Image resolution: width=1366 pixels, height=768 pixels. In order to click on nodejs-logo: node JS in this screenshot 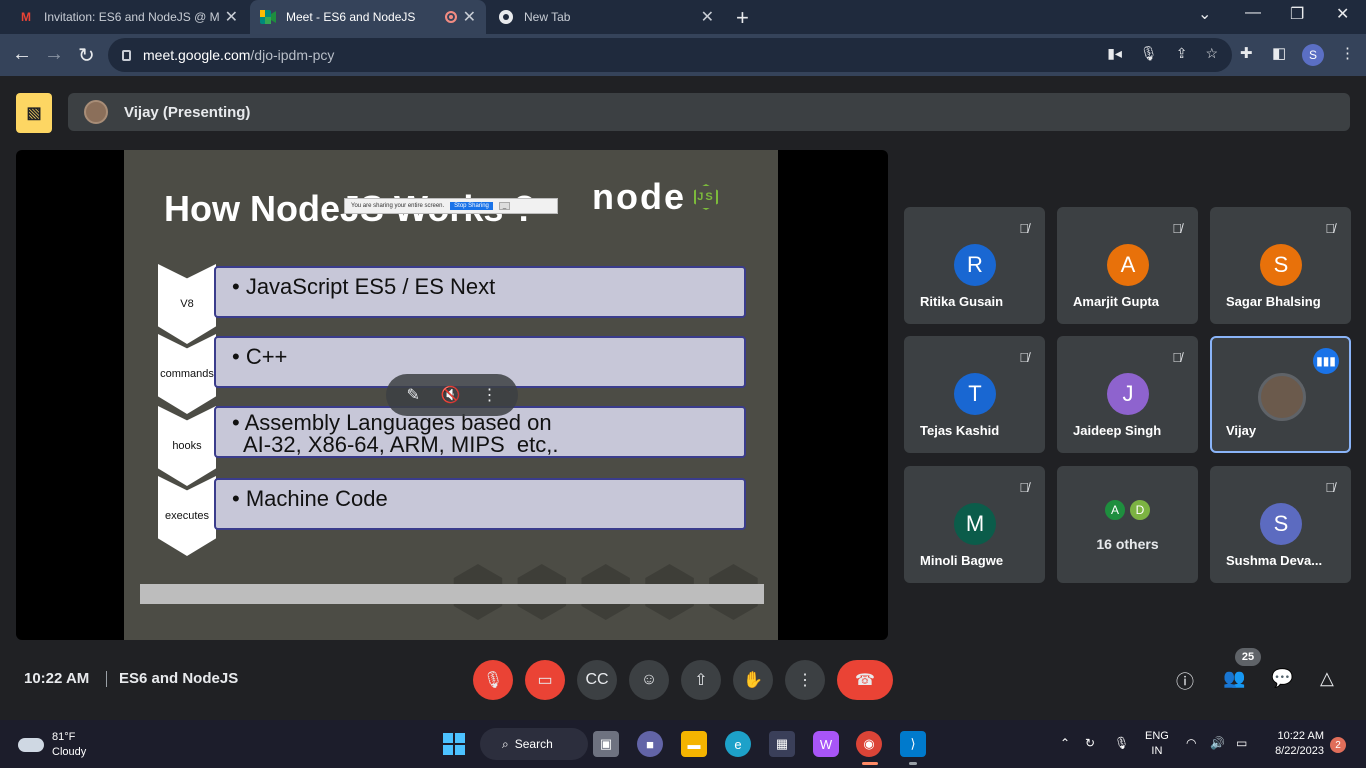, I will do `click(655, 197)`.